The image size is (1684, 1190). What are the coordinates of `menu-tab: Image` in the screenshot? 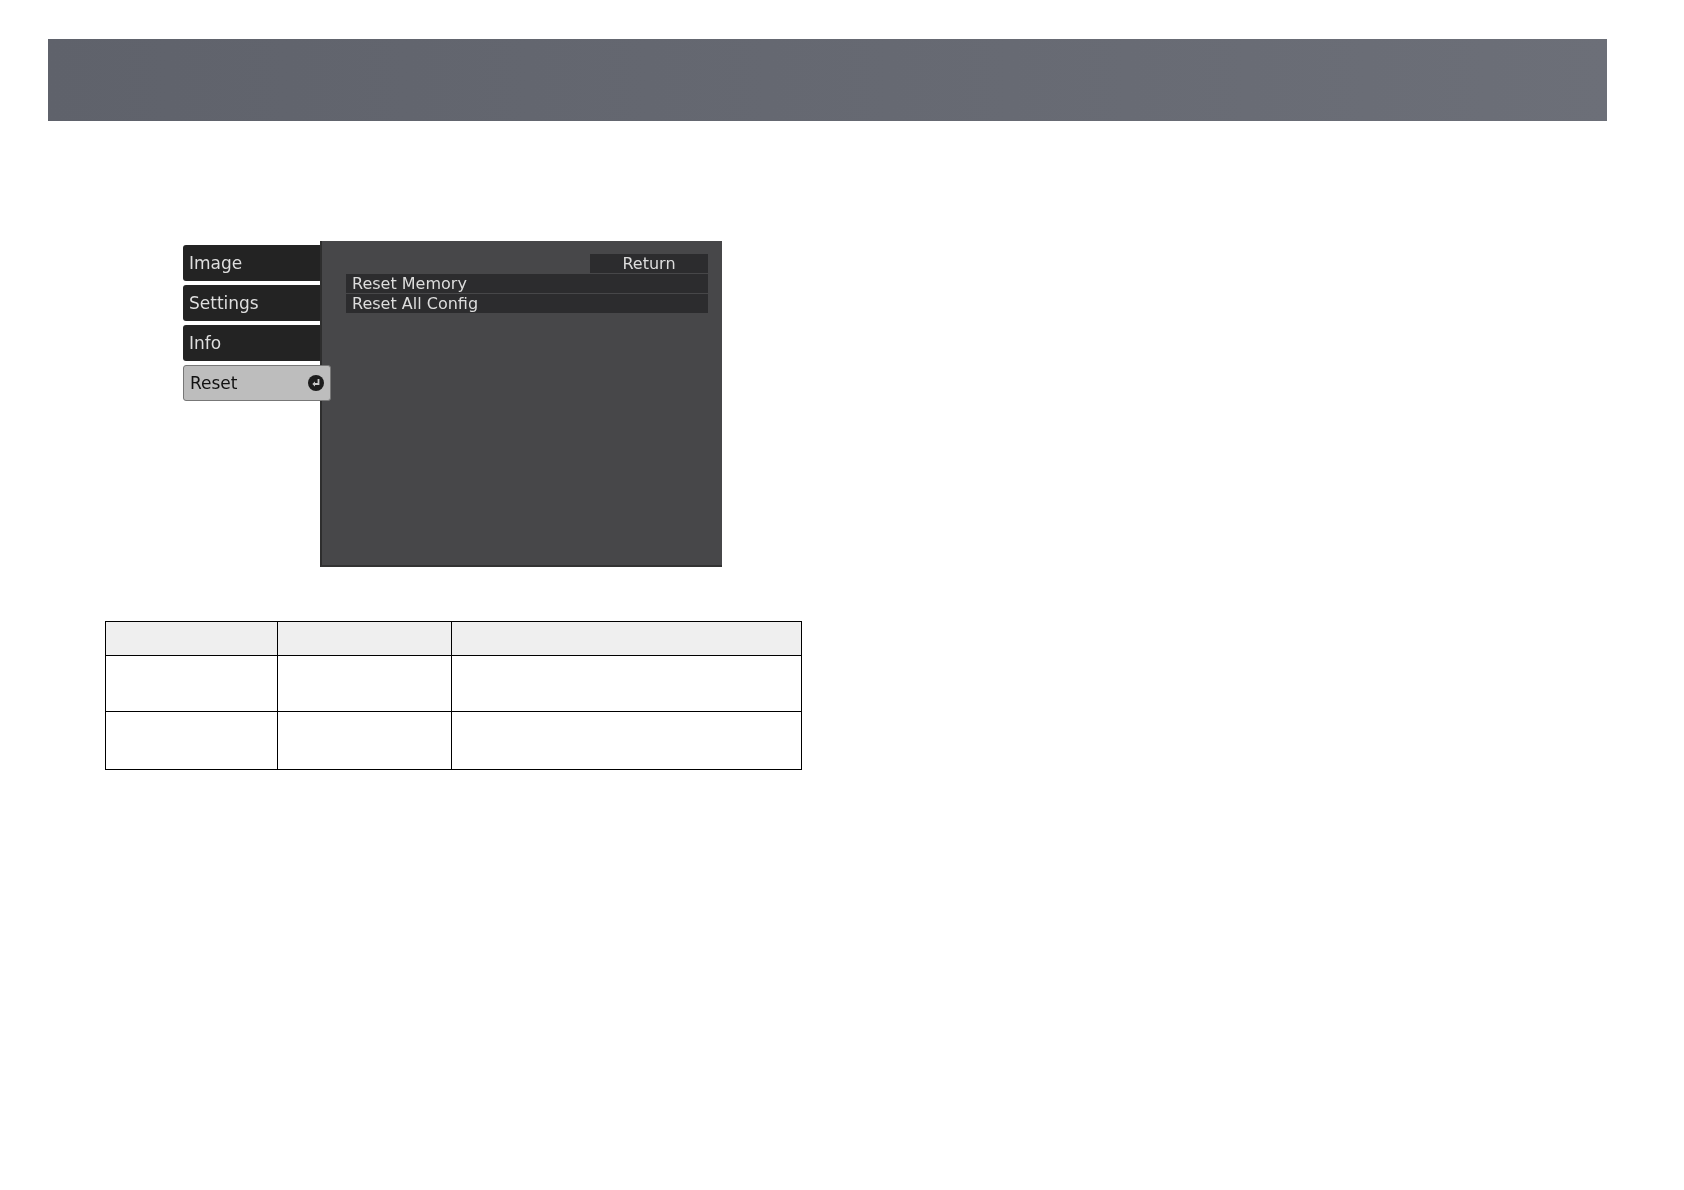 It's located at (252, 263).